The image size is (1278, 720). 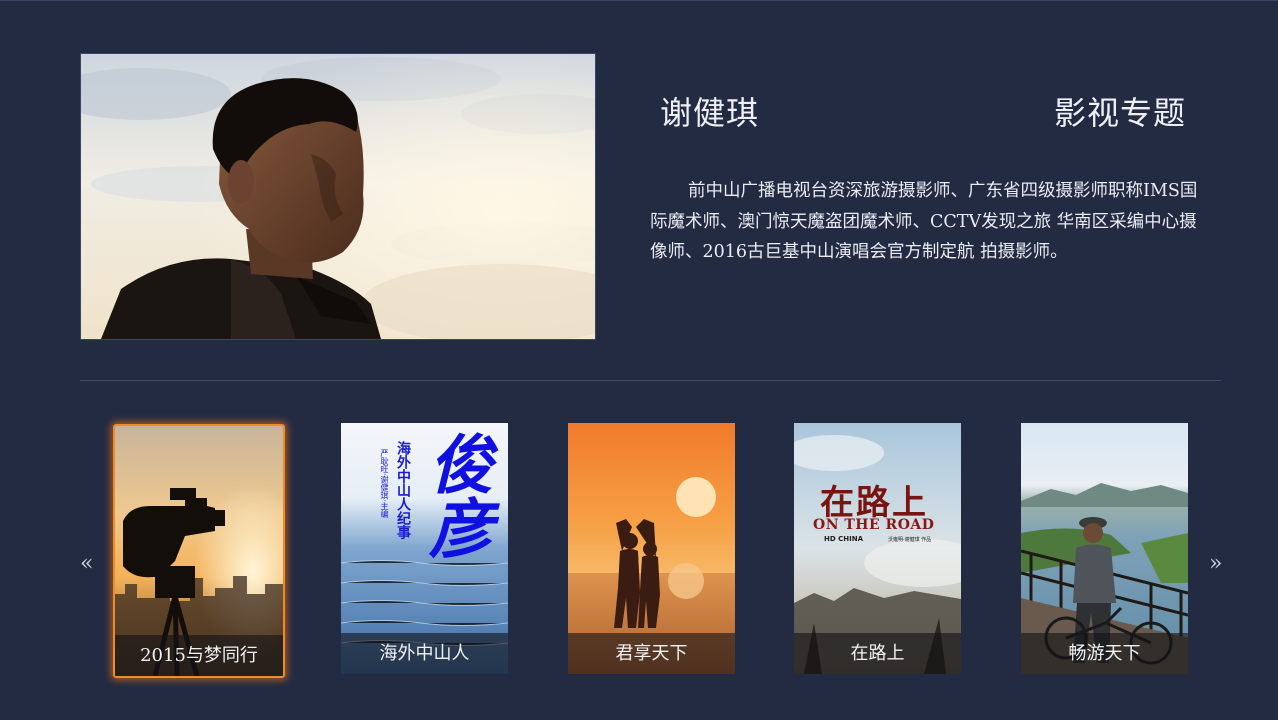 I want to click on poster-title: 俊彦, so click(x=455, y=495).